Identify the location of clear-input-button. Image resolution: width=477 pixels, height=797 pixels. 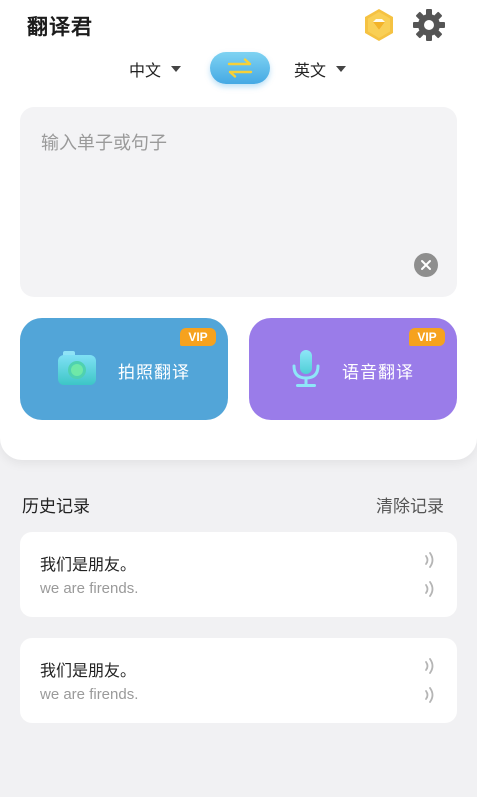
(426, 265).